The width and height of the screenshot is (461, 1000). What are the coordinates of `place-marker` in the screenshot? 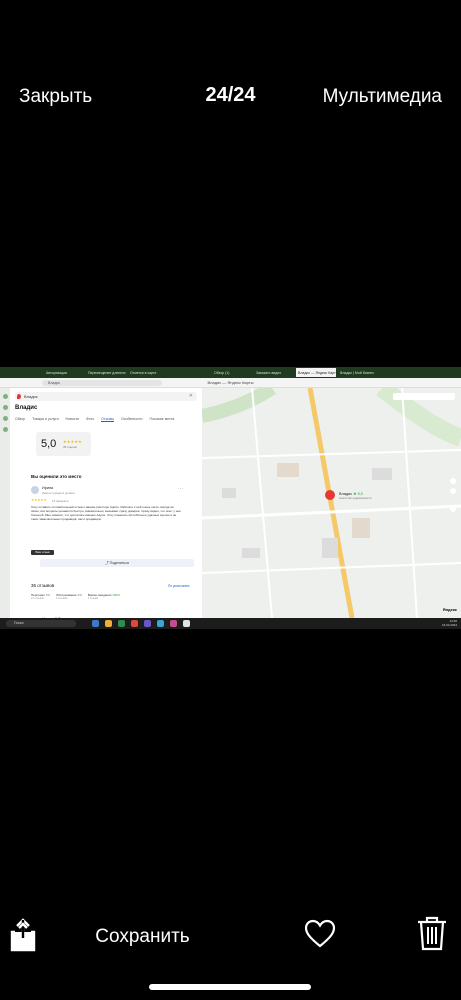 It's located at (330, 495).